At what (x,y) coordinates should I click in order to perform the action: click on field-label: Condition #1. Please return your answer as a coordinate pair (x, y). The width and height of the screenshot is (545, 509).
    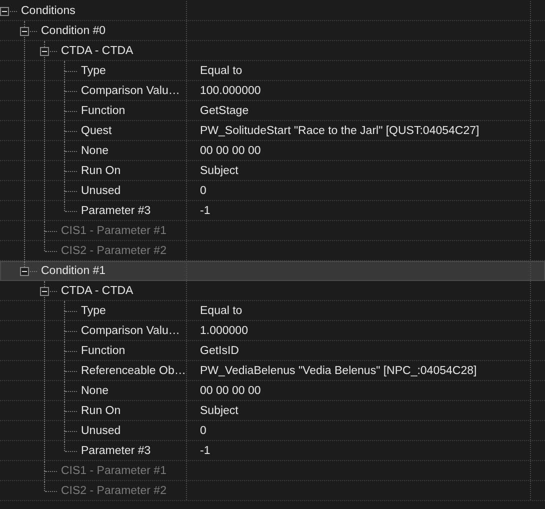
    Looking at the image, I should click on (73, 270).